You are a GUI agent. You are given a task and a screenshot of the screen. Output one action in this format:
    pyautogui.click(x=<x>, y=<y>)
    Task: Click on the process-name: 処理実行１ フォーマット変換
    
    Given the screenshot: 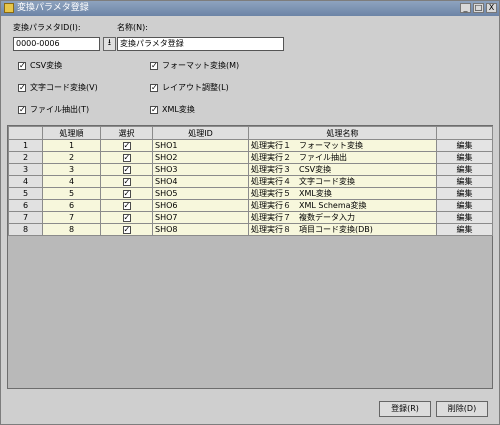 What is the action you would take?
    pyautogui.click(x=342, y=145)
    